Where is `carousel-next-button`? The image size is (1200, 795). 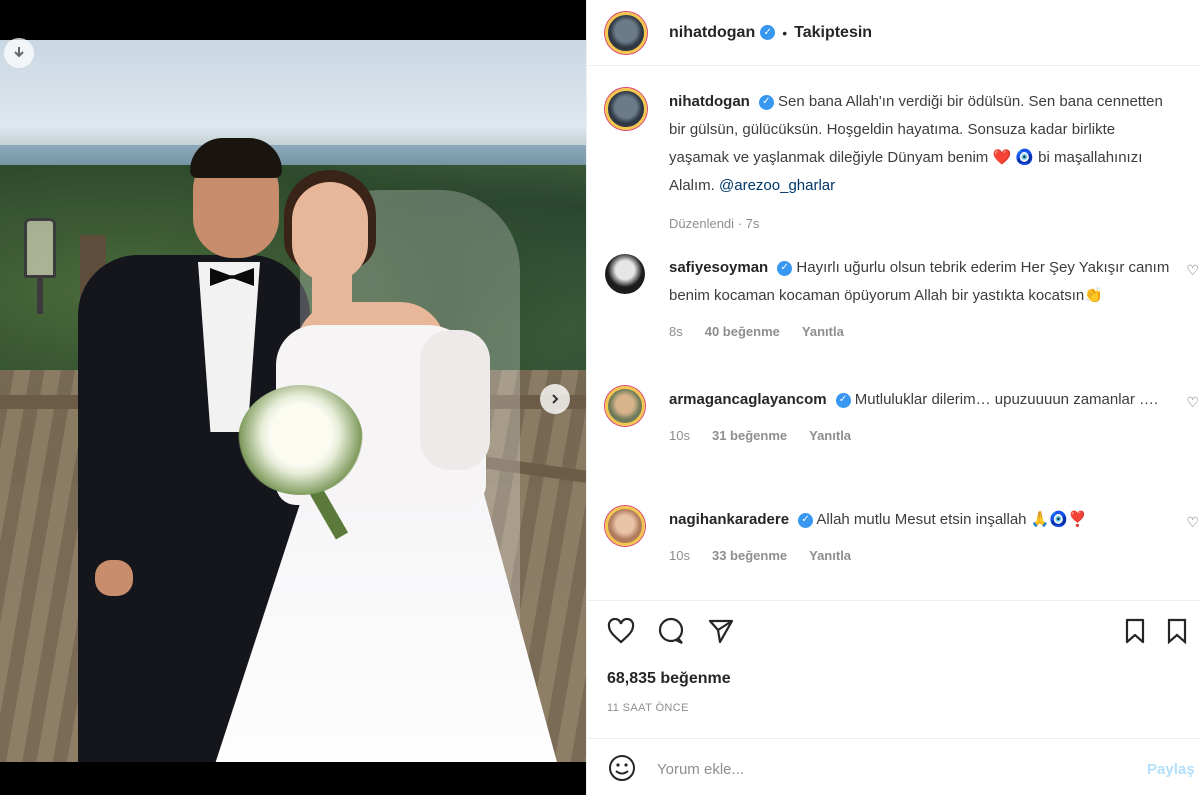
carousel-next-button is located at coordinates (555, 399).